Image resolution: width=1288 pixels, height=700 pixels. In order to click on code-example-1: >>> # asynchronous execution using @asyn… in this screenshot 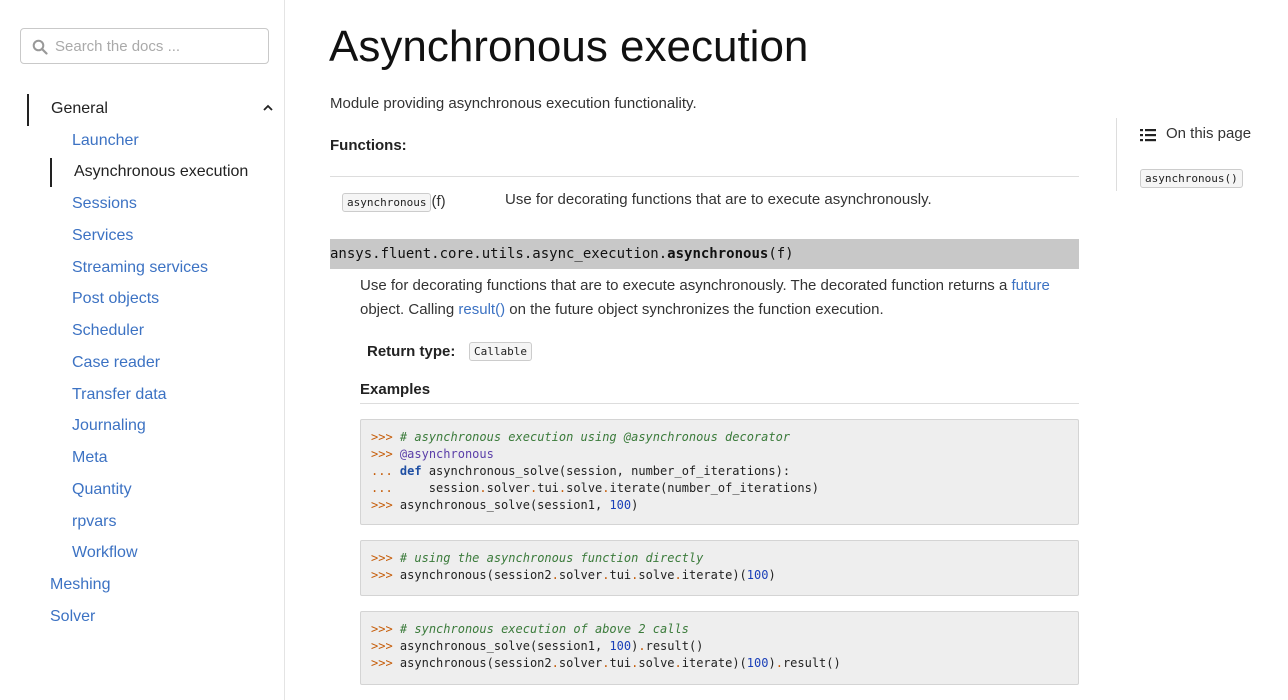, I will do `click(719, 472)`.